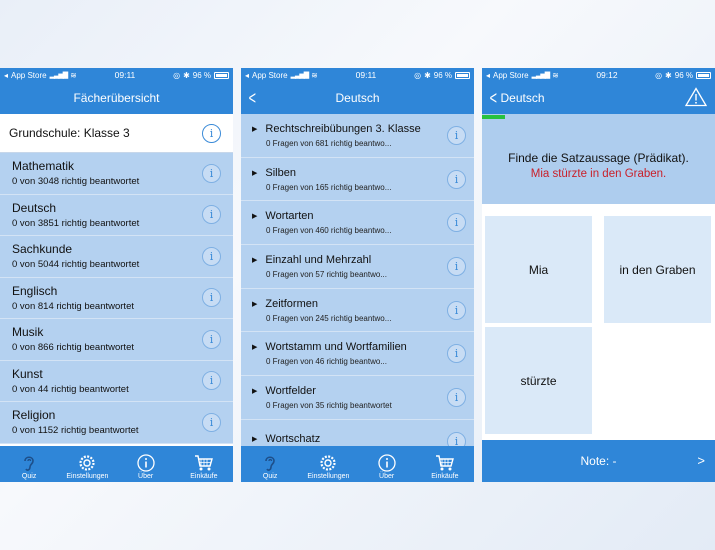  What do you see at coordinates (538, 380) in the screenshot?
I see `answer-button: stürzte` at bounding box center [538, 380].